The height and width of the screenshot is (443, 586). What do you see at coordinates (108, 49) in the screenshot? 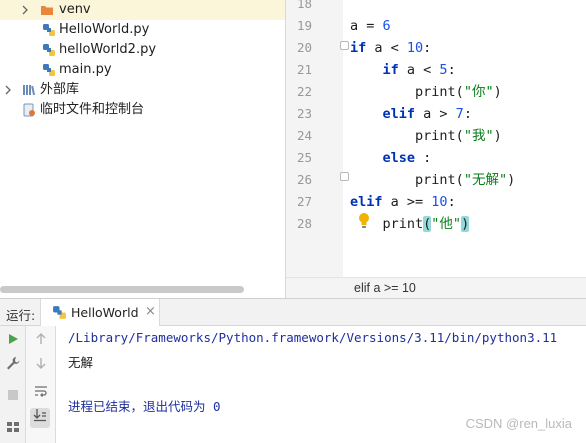
I see `tree-item-label: helloWorld2.py` at bounding box center [108, 49].